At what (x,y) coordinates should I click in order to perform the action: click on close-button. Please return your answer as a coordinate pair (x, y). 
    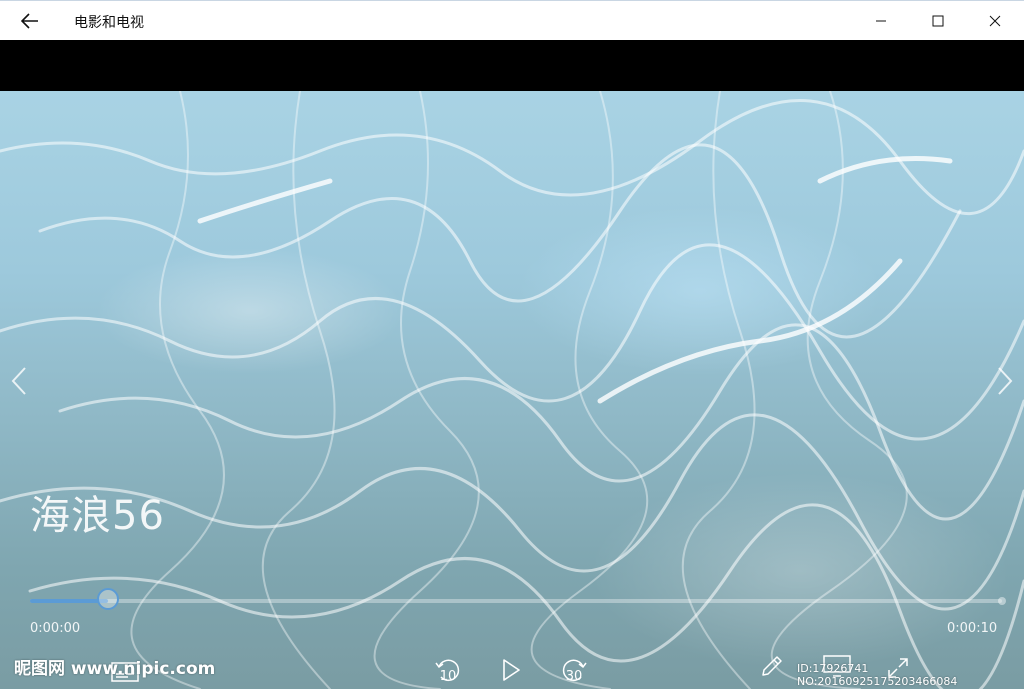
    Looking at the image, I should click on (995, 20).